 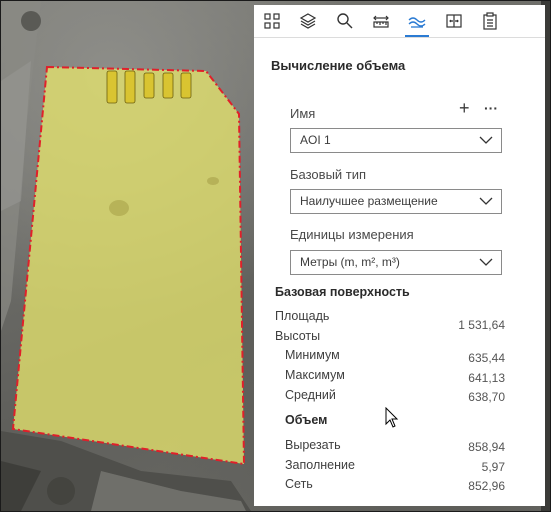 What do you see at coordinates (315, 140) in the screenshot?
I see `name-select-value: AOI 1` at bounding box center [315, 140].